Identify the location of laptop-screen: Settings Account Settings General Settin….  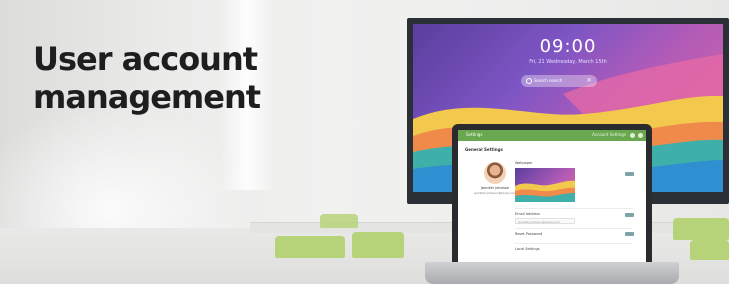
(552, 197).